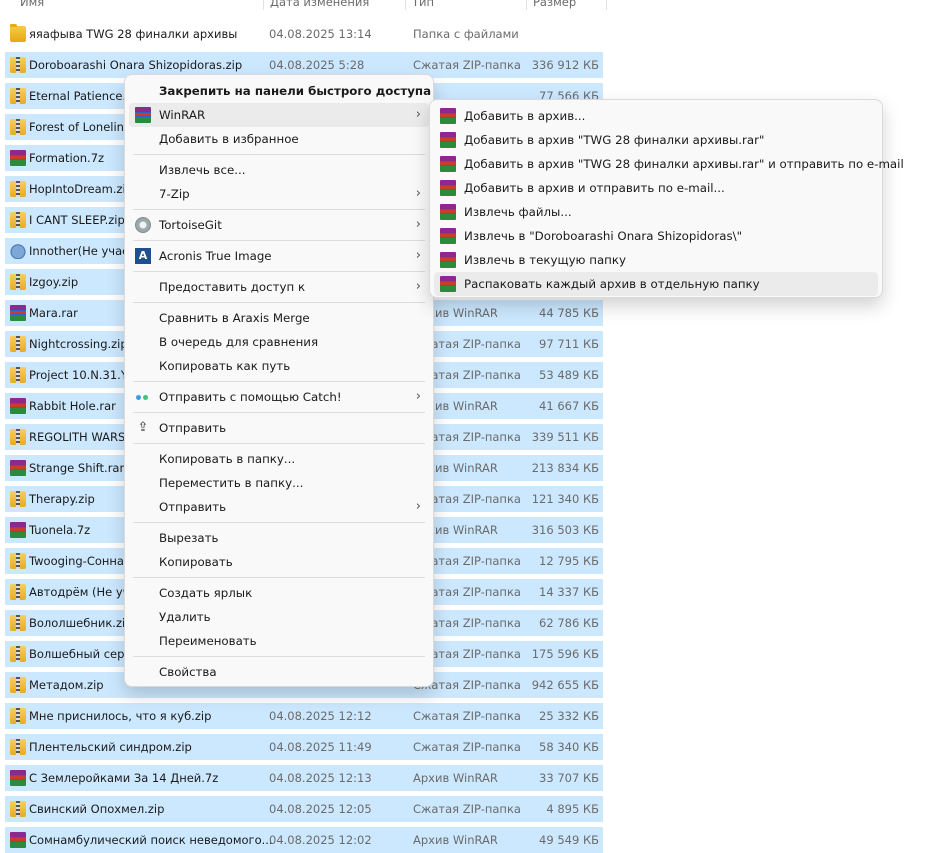 This screenshot has width=947, height=853. What do you see at coordinates (250, 397) in the screenshot?
I see `menu-item-label: Отправить с помощью Catch!` at bounding box center [250, 397].